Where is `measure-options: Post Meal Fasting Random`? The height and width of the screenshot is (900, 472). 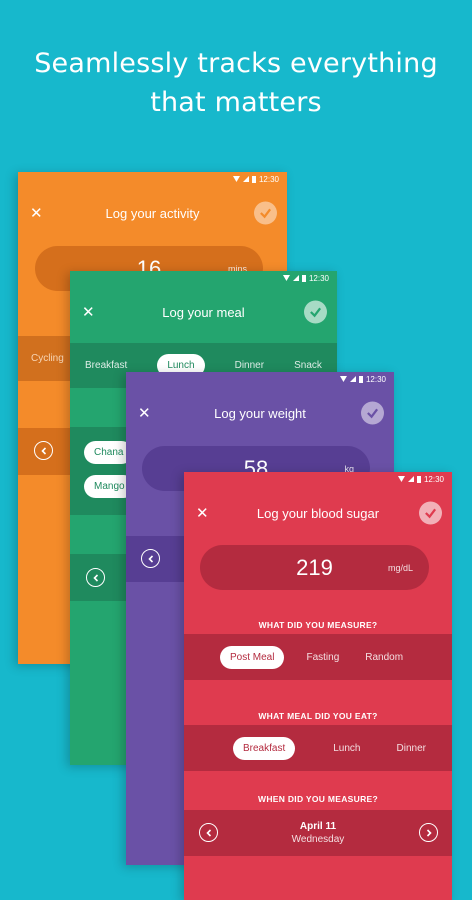
measure-options: Post Meal Fasting Random is located at coordinates (318, 657).